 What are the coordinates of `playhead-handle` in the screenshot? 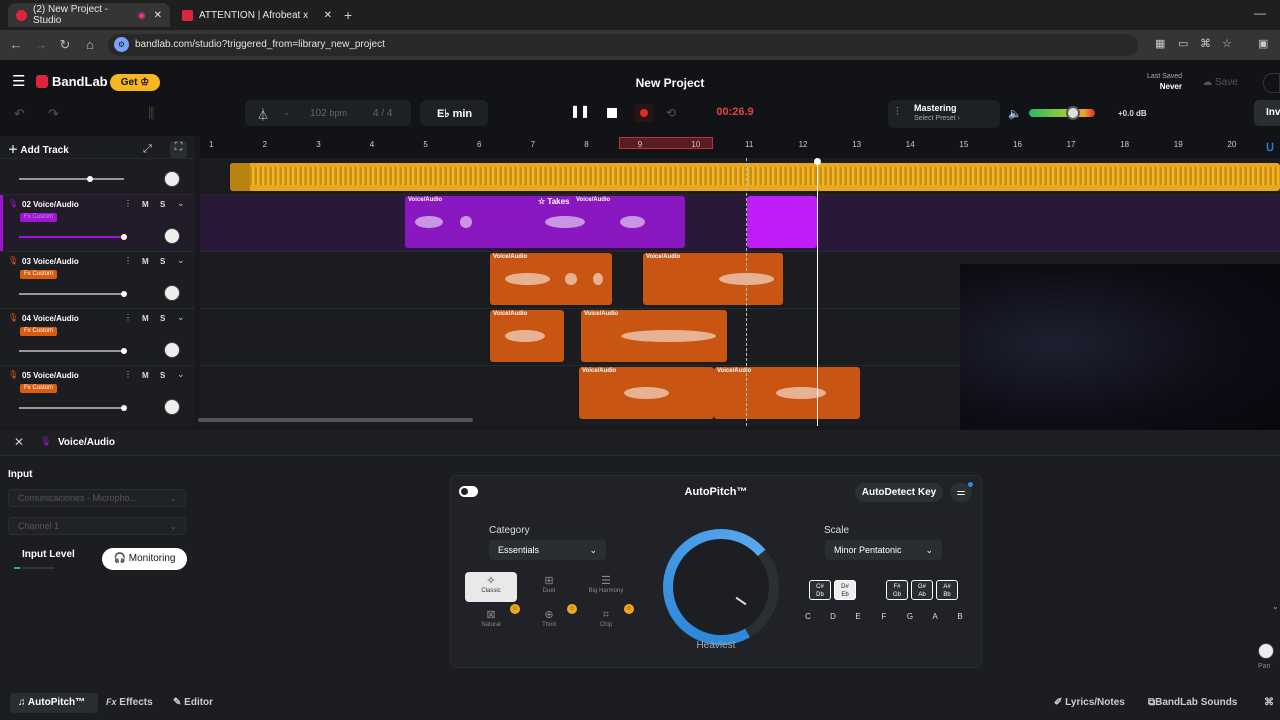 It's located at (817, 161).